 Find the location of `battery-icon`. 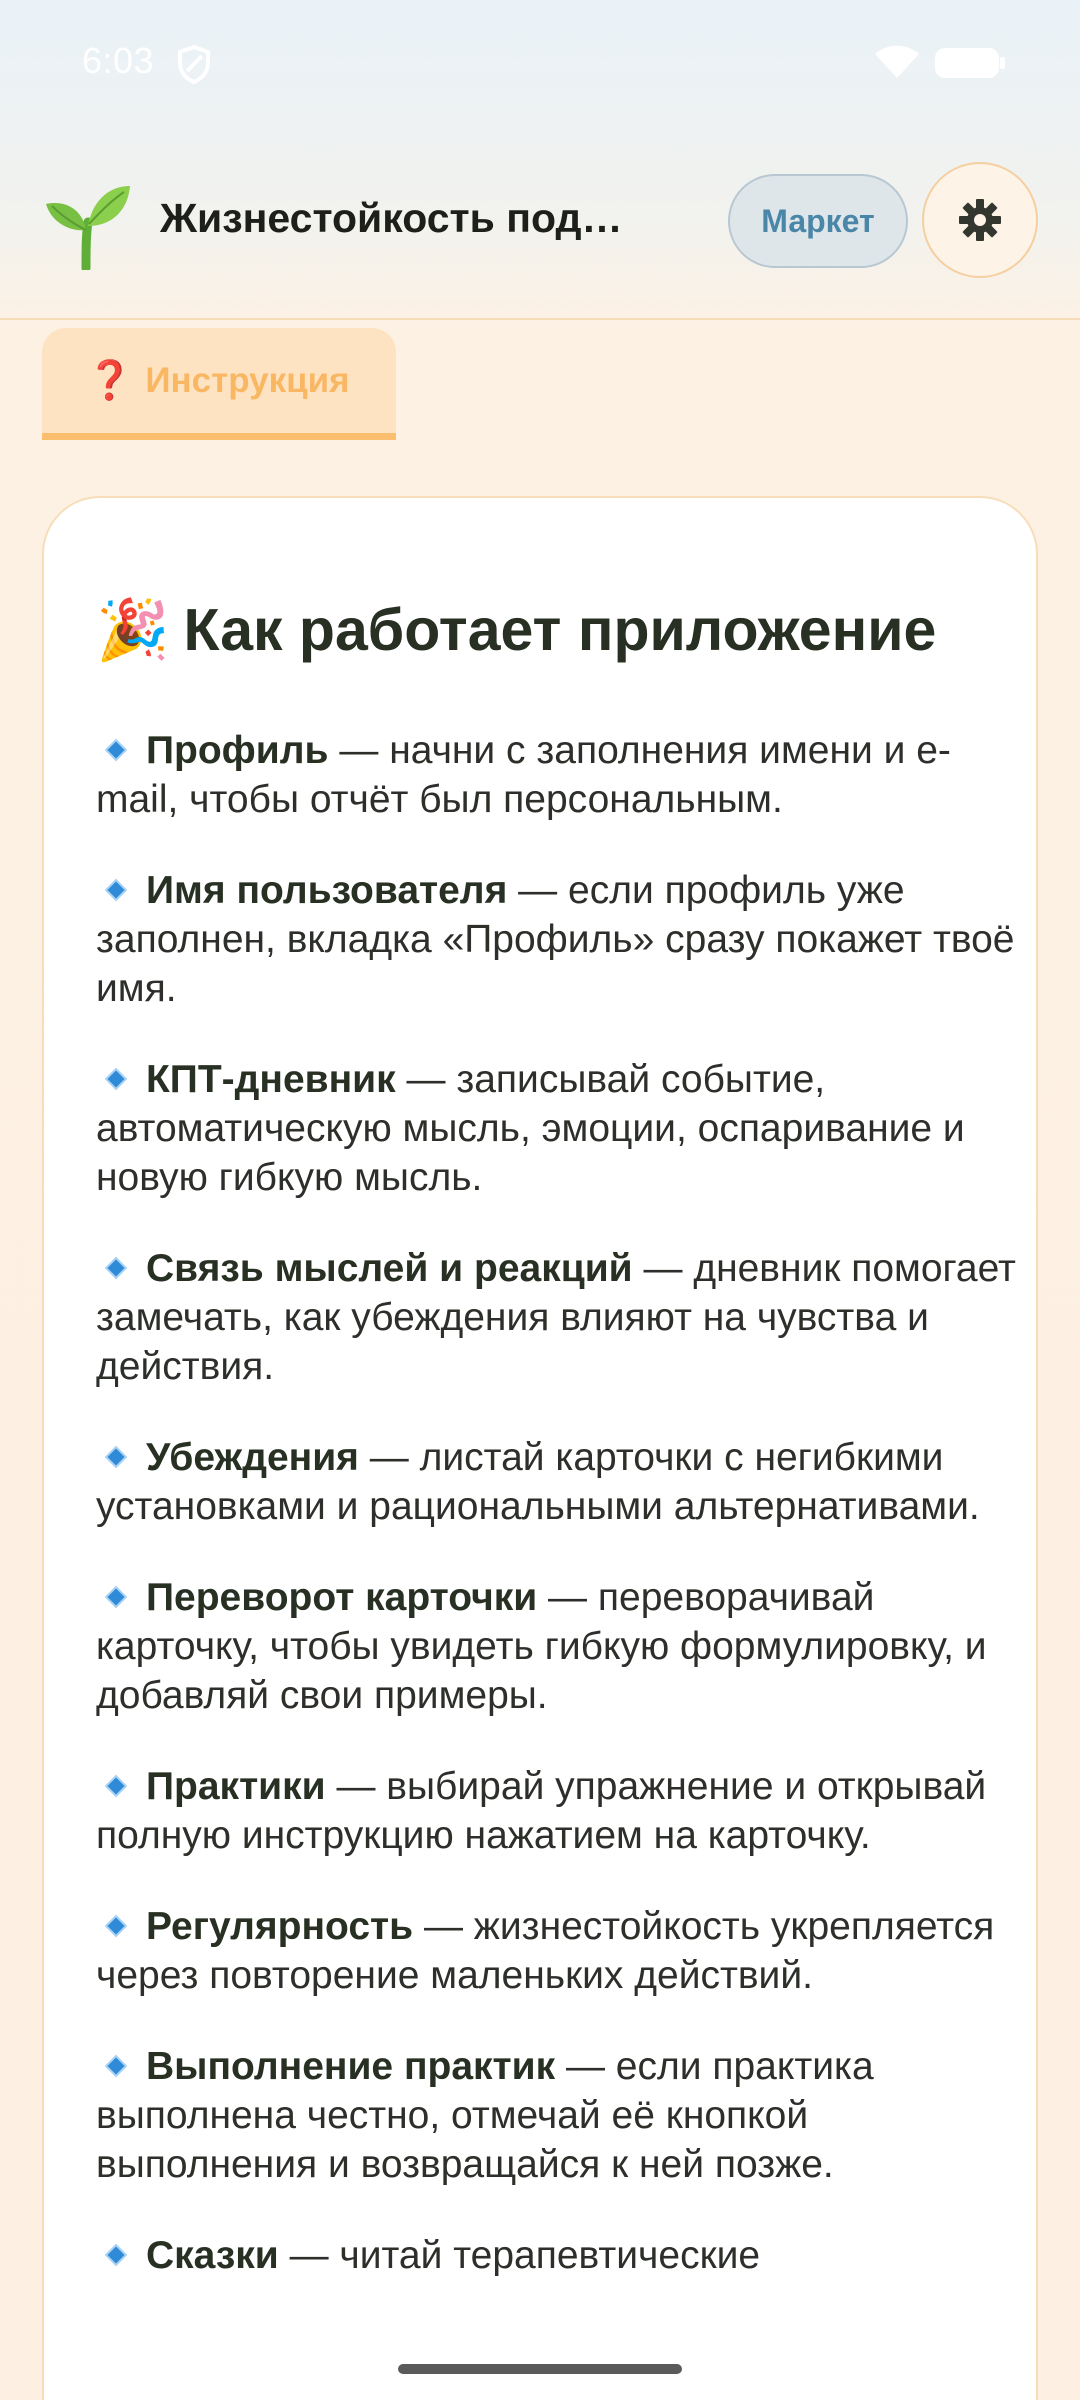

battery-icon is located at coordinates (970, 63).